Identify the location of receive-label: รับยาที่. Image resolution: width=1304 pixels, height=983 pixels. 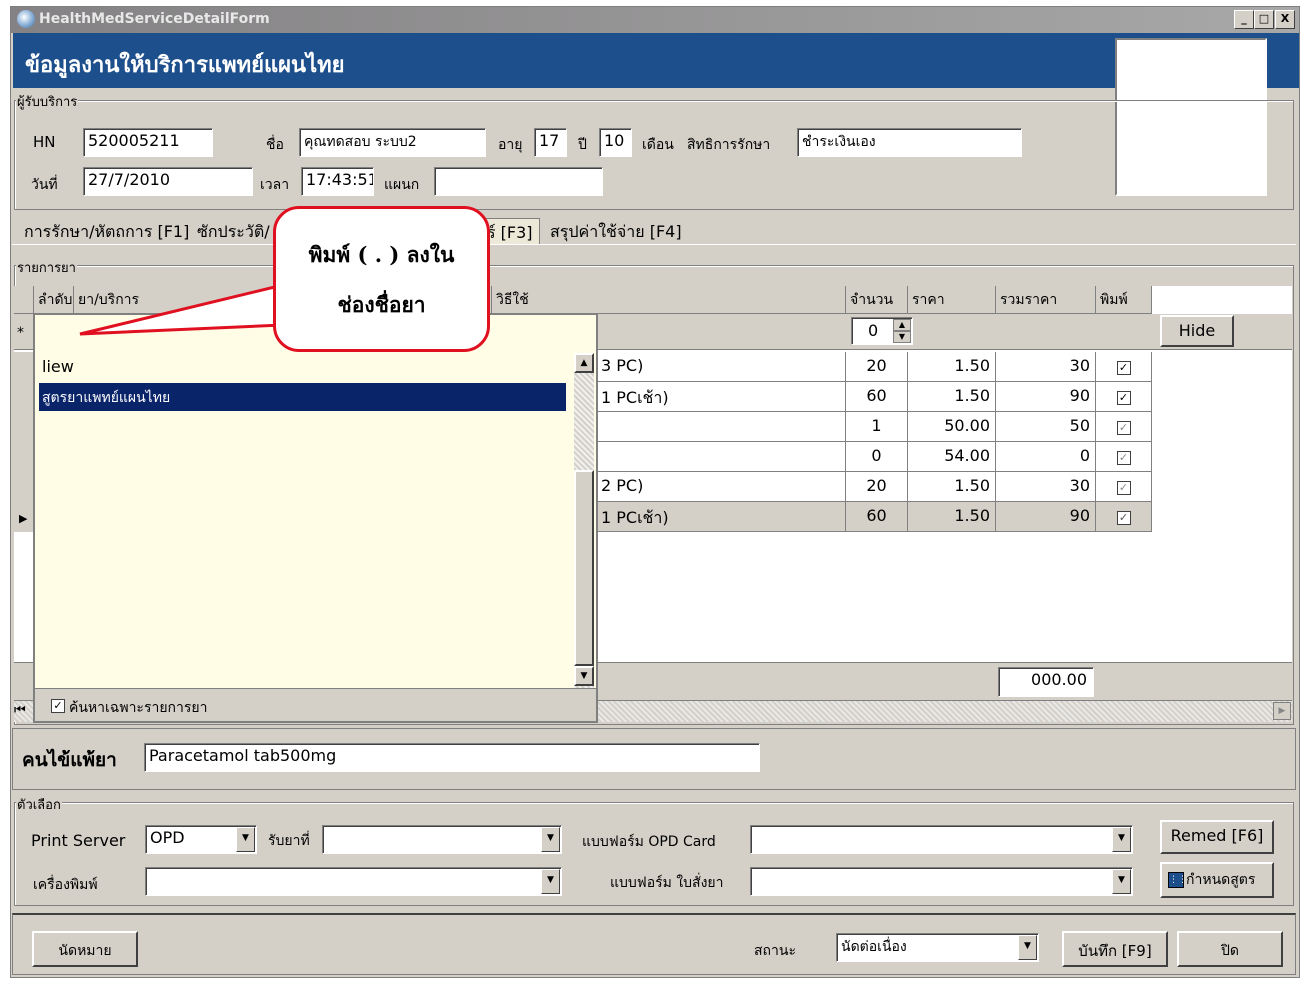
(289, 841).